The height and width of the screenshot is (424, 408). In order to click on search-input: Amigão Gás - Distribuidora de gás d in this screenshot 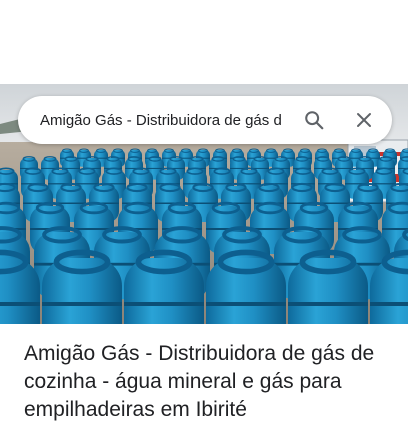, I will do `click(163, 120)`.